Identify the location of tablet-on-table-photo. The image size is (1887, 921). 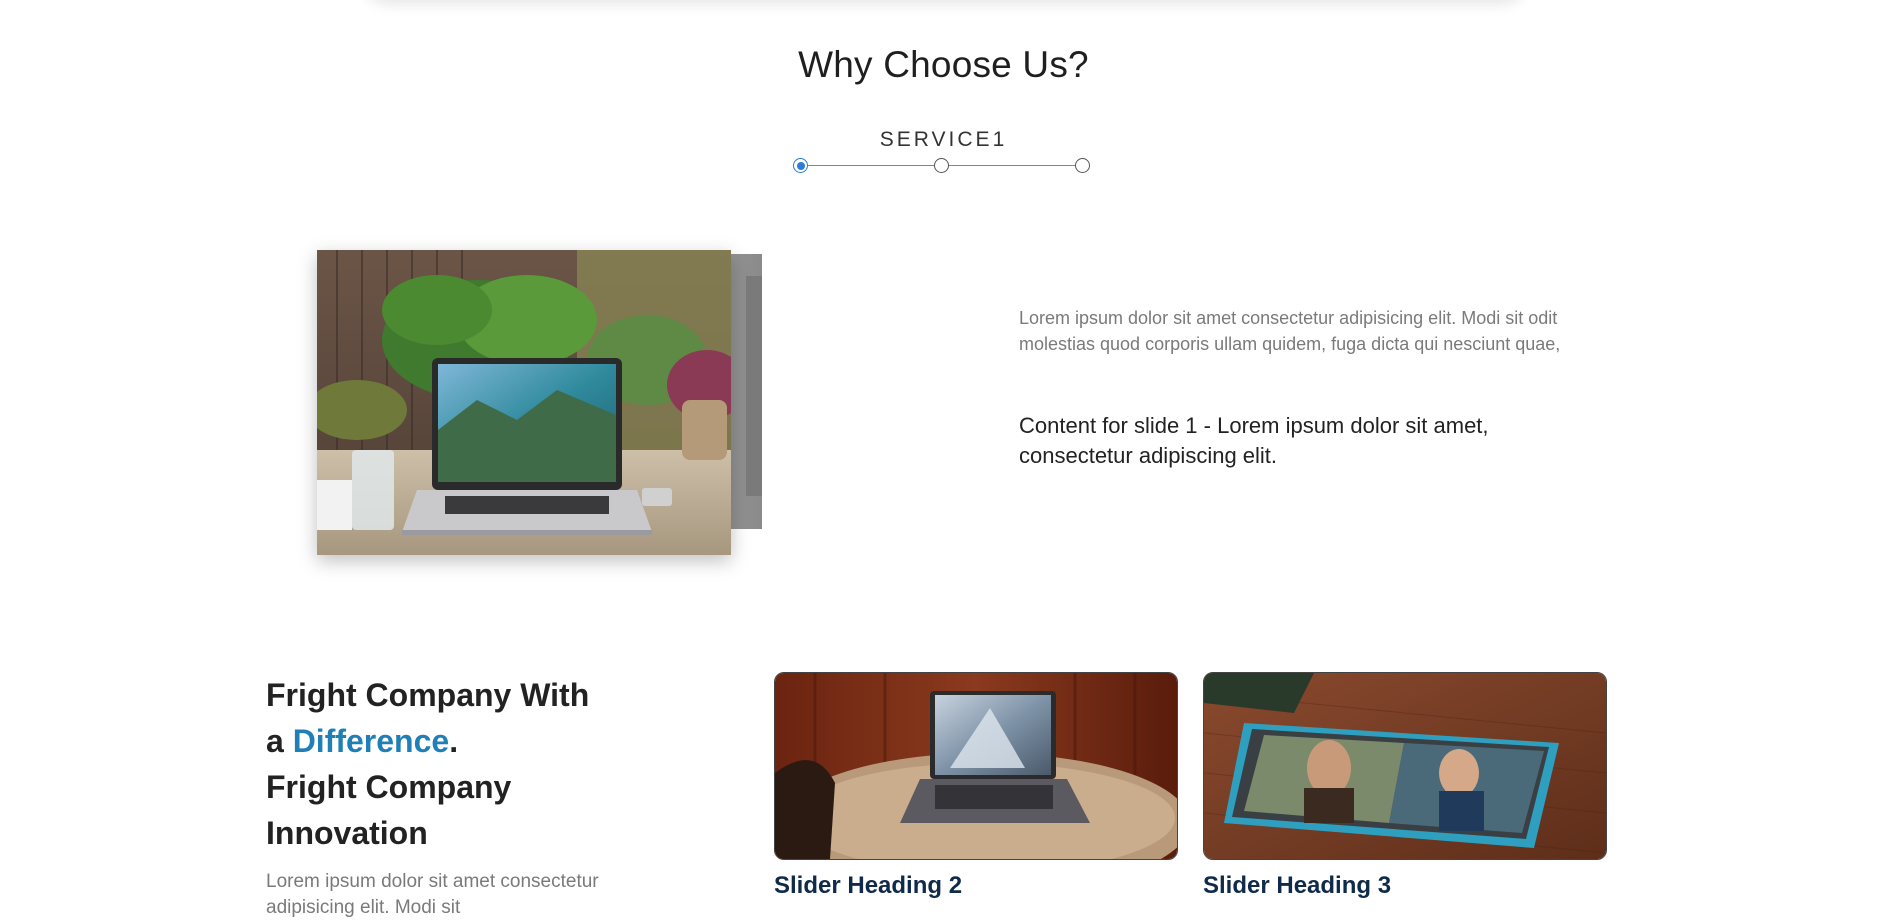
(1405, 766).